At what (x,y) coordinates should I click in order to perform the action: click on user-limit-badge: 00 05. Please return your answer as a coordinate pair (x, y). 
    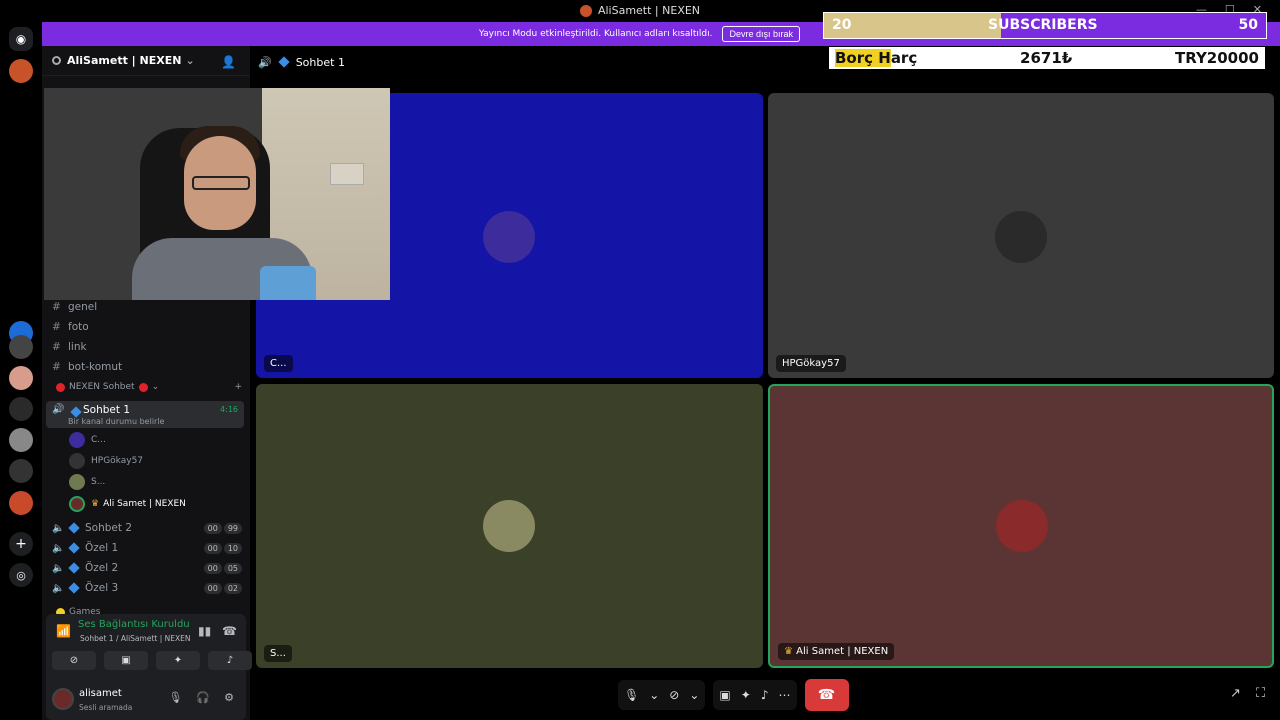
    Looking at the image, I should click on (222, 568).